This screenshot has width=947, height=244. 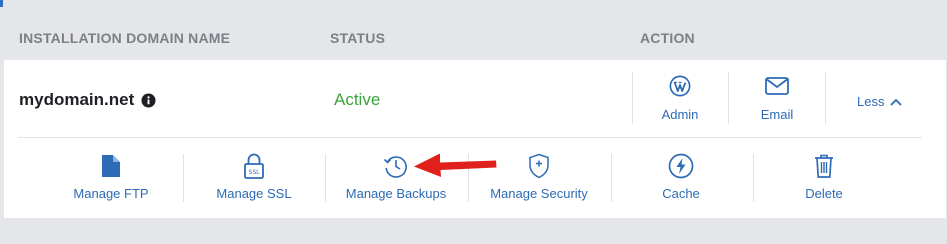 I want to click on delete-label: Delete, so click(x=824, y=193).